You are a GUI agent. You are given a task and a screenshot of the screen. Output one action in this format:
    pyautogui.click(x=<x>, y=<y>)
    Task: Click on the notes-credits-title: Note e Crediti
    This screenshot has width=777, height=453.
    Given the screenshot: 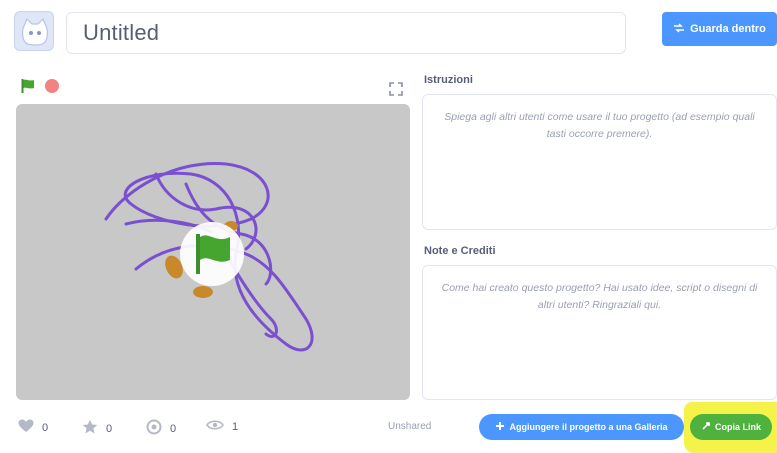 What is the action you would take?
    pyautogui.click(x=460, y=251)
    